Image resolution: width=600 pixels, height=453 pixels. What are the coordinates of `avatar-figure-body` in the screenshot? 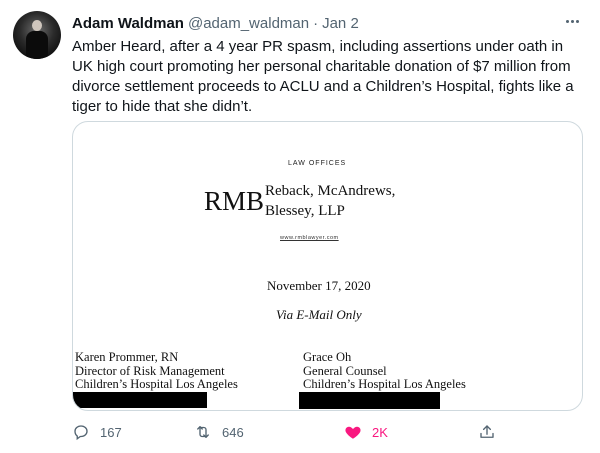 It's located at (37, 45).